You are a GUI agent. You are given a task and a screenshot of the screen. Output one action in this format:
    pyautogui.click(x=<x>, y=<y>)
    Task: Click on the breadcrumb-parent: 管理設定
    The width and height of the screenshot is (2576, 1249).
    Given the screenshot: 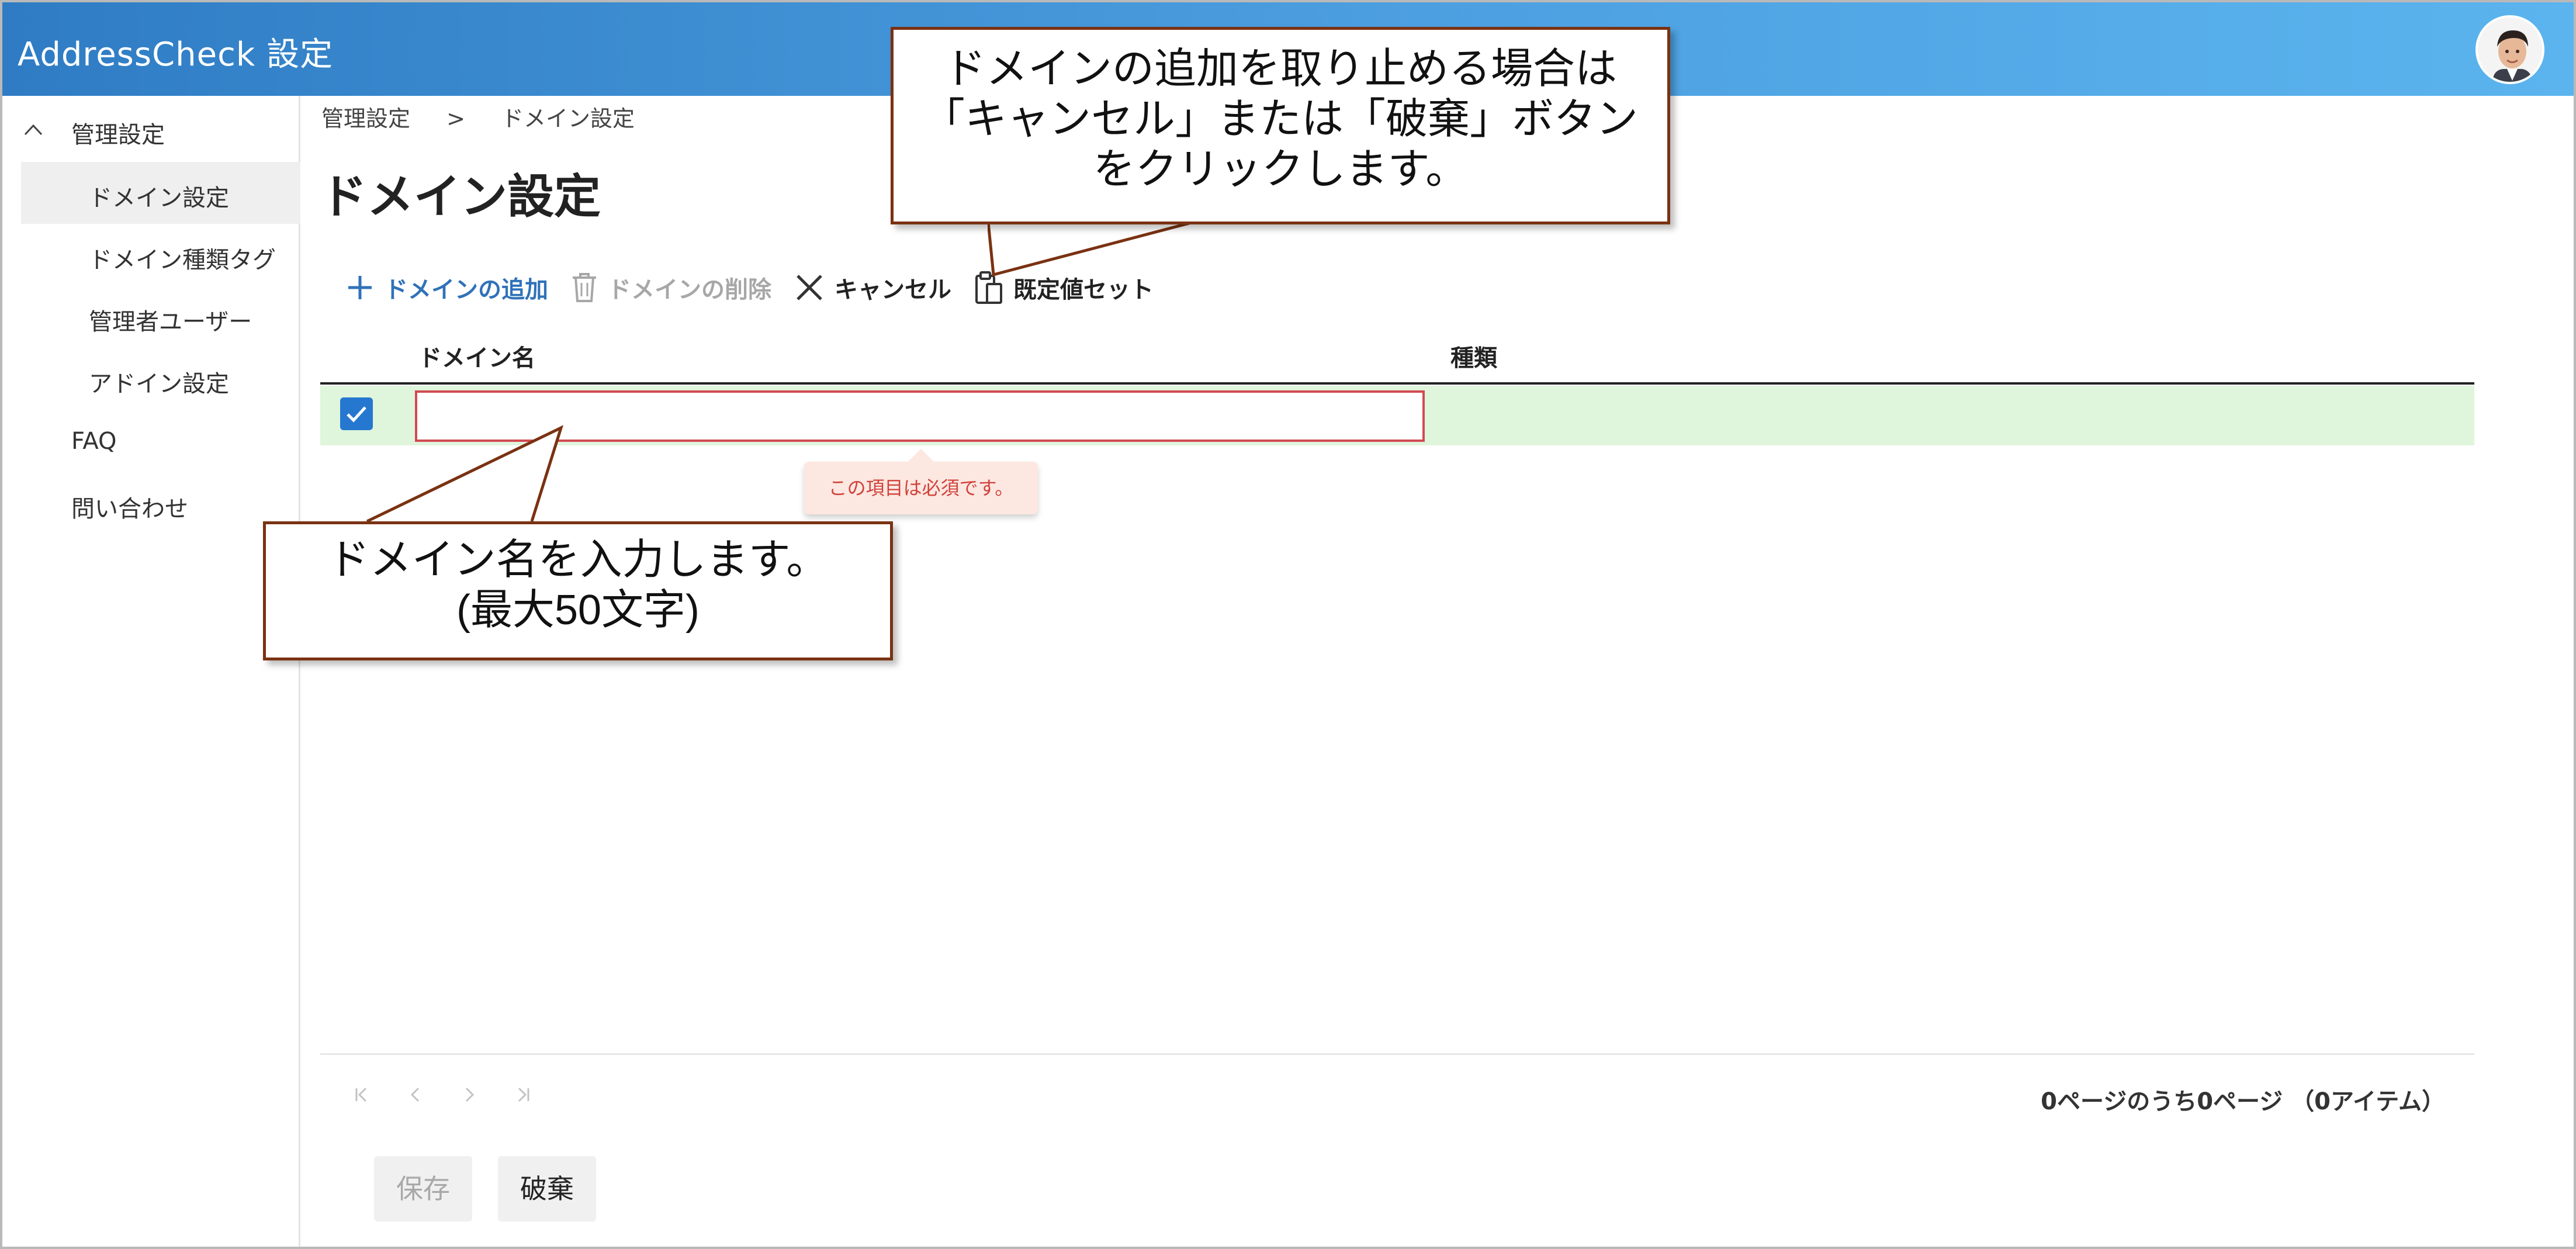 What is the action you would take?
    pyautogui.click(x=366, y=119)
    